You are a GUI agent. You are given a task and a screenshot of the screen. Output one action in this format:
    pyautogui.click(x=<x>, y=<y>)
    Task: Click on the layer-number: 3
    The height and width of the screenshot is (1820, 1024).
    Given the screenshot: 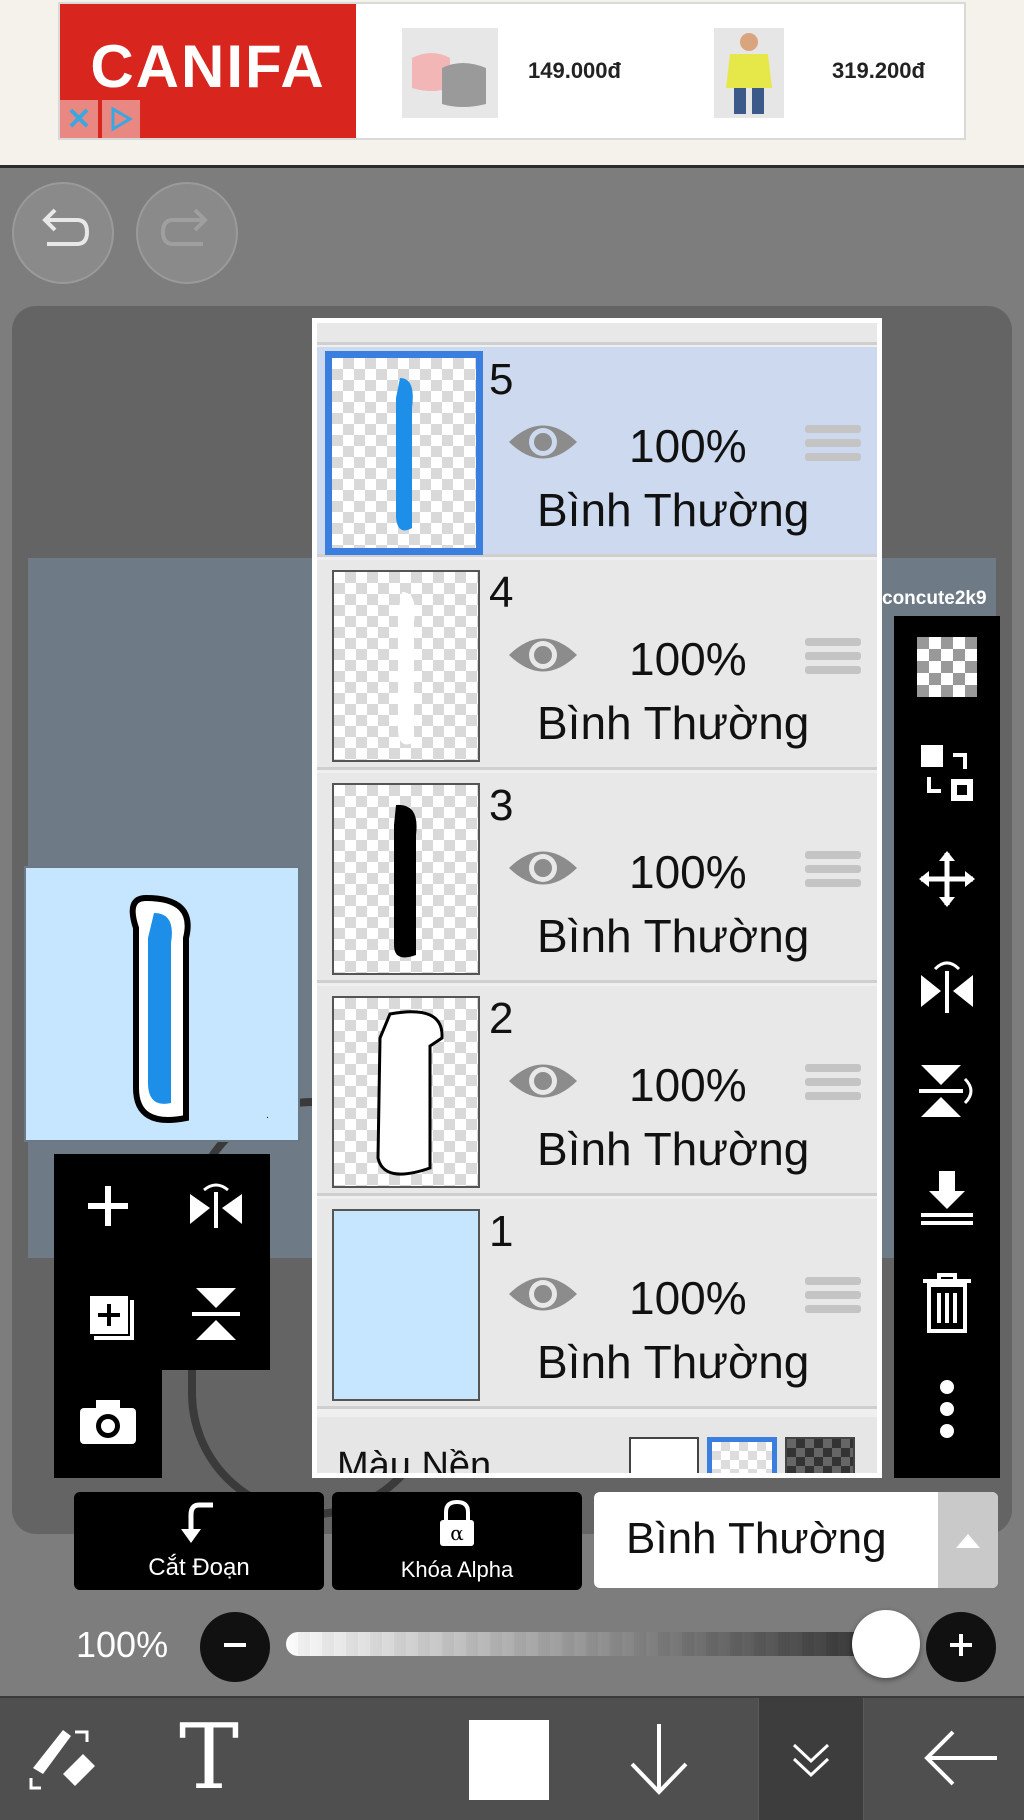 What is the action you would take?
    pyautogui.click(x=501, y=805)
    